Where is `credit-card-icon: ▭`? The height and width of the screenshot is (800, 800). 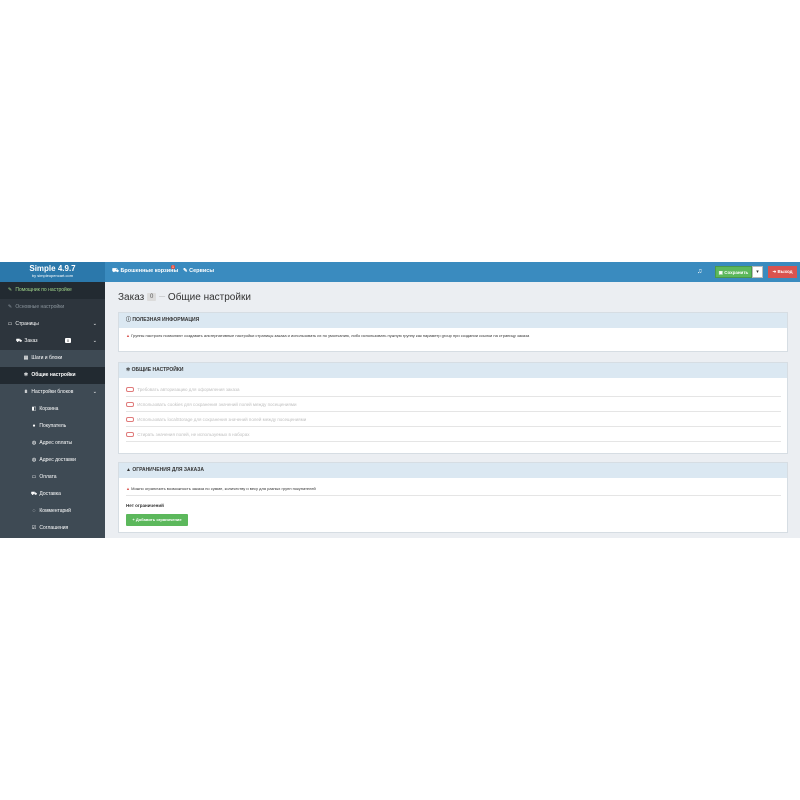 credit-card-icon: ▭ is located at coordinates (34, 477).